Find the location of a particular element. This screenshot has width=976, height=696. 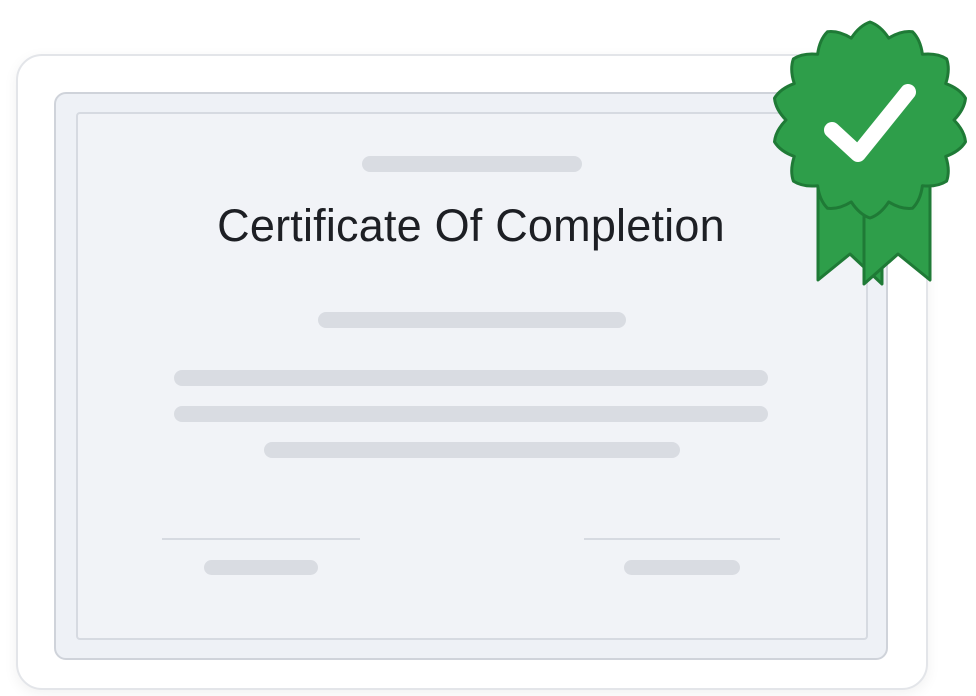

signature-label-right is located at coordinates (682, 567).